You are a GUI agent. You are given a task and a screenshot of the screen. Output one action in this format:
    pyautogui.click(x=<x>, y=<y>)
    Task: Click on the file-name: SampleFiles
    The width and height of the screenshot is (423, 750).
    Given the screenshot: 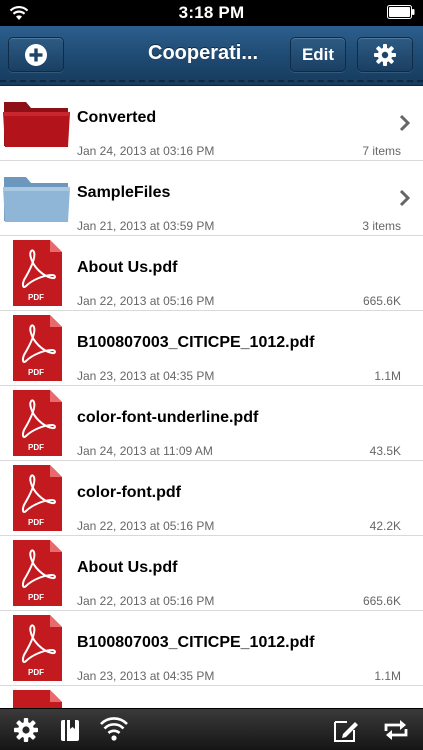 What is the action you would take?
    pyautogui.click(x=124, y=192)
    